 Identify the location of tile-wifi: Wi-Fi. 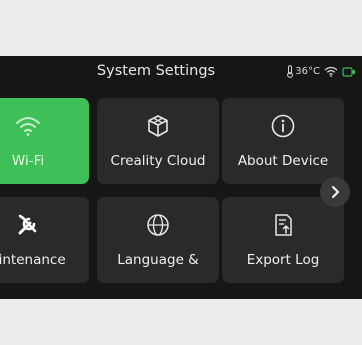
(44, 141).